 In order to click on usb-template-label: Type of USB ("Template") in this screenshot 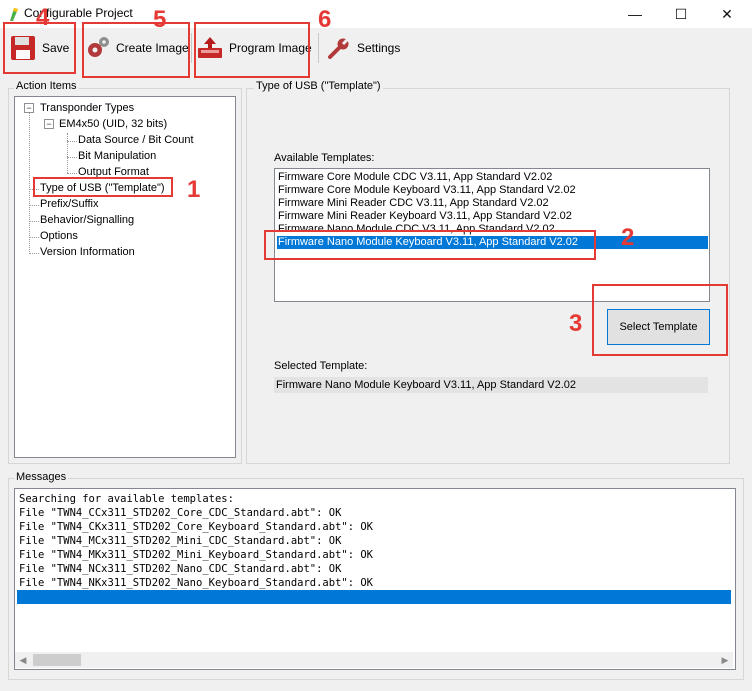, I will do `click(318, 86)`.